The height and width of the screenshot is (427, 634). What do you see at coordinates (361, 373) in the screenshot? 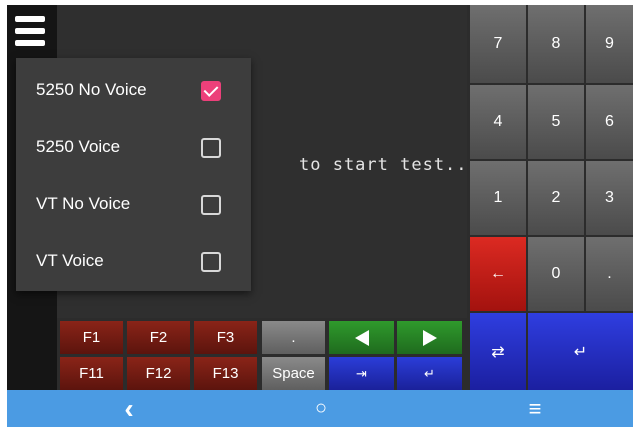
I see `tab-key: ⇥` at bounding box center [361, 373].